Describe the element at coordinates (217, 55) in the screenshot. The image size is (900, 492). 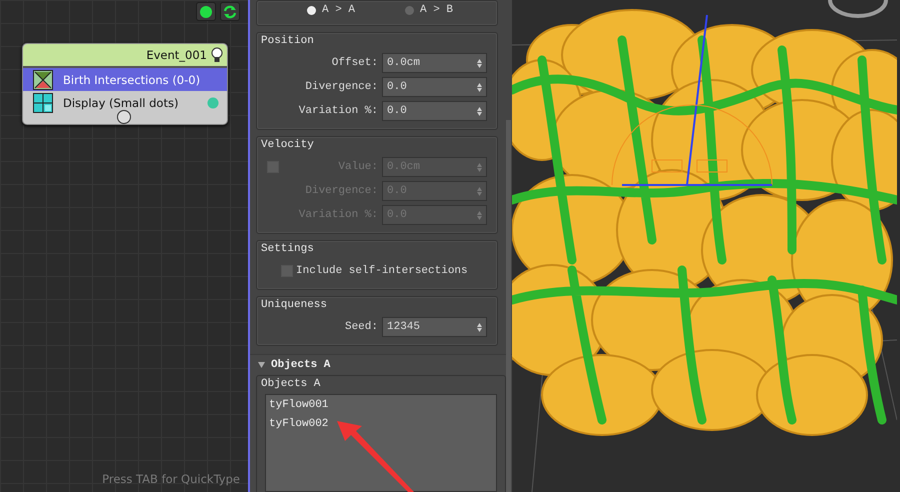
I see `lightbulb-icon` at that location.